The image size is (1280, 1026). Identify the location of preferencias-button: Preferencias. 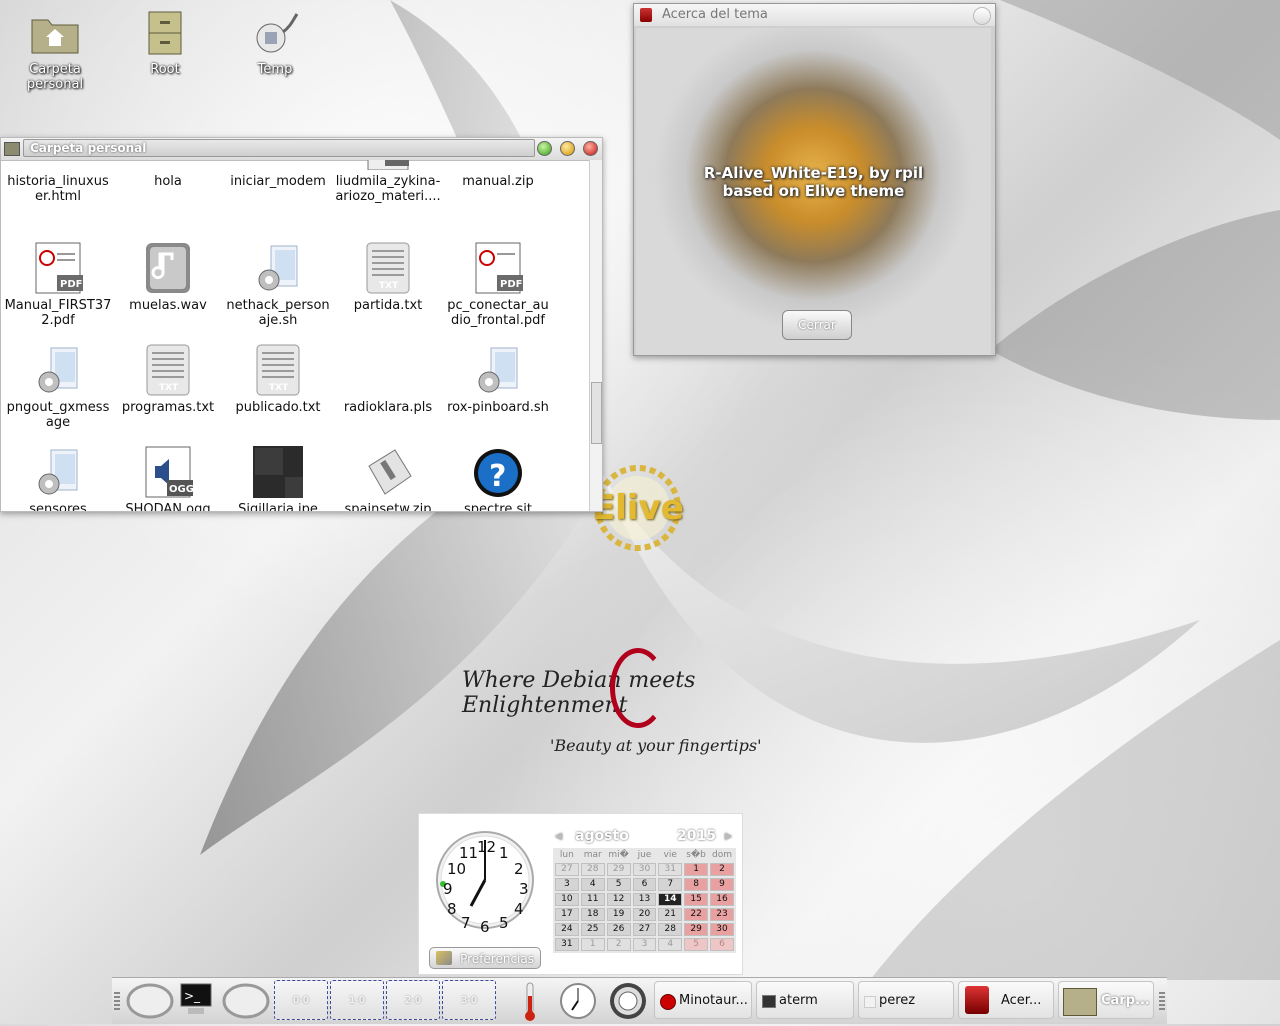
(485, 958).